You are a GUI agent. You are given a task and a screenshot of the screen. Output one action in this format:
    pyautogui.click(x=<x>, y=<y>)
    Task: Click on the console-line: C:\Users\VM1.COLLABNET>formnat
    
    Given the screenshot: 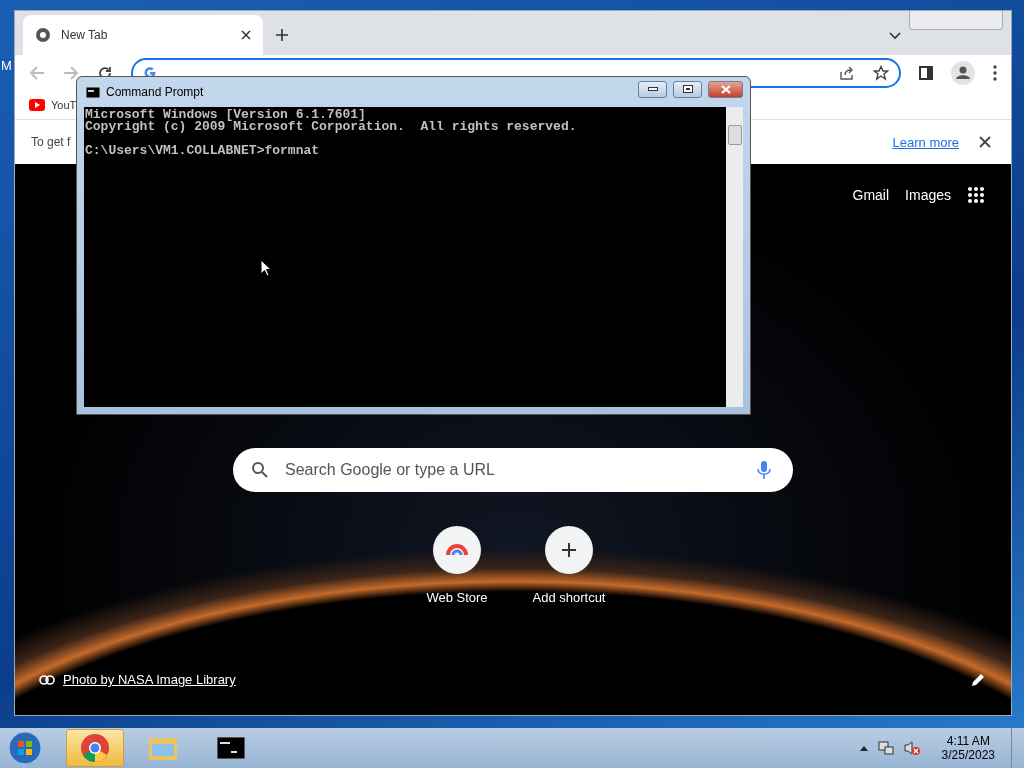 What is the action you would take?
    pyautogui.click(x=203, y=151)
    